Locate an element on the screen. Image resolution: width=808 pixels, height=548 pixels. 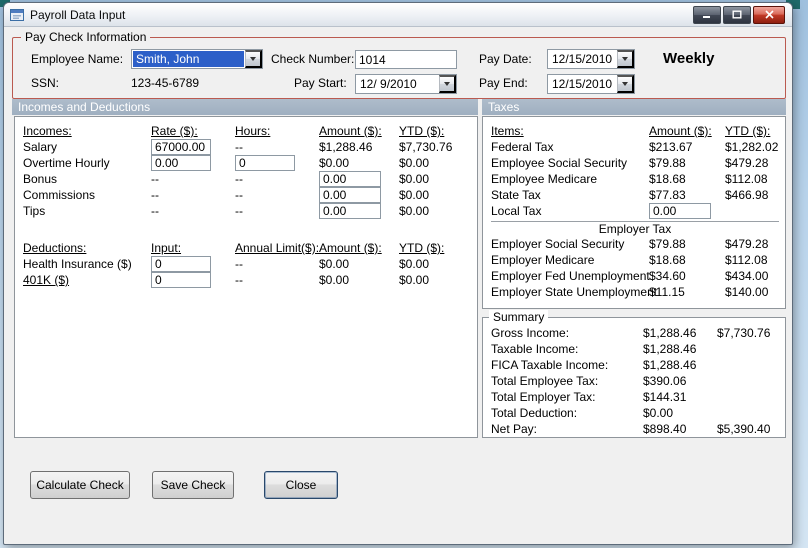
caption-buttons is located at coordinates (740, 14).